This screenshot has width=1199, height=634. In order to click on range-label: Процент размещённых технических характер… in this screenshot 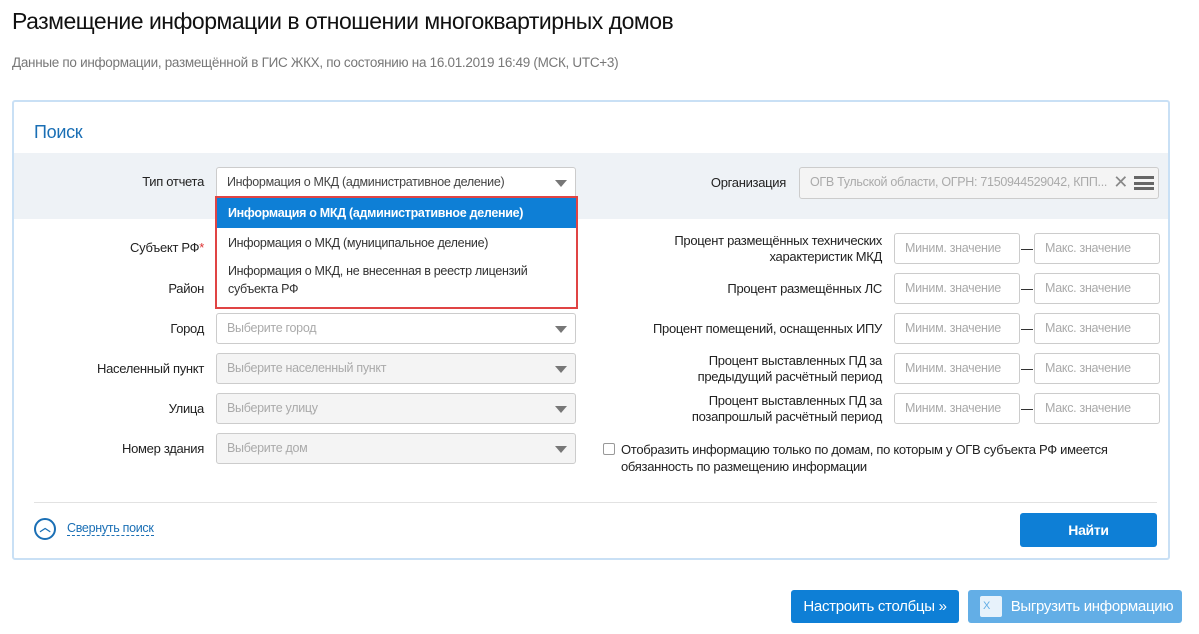, I will do `click(778, 248)`.